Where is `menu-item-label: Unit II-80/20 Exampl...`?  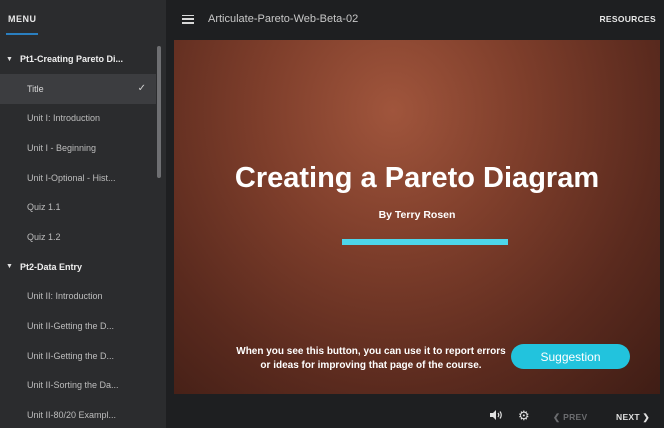 menu-item-label: Unit II-80/20 Exampl... is located at coordinates (72, 414).